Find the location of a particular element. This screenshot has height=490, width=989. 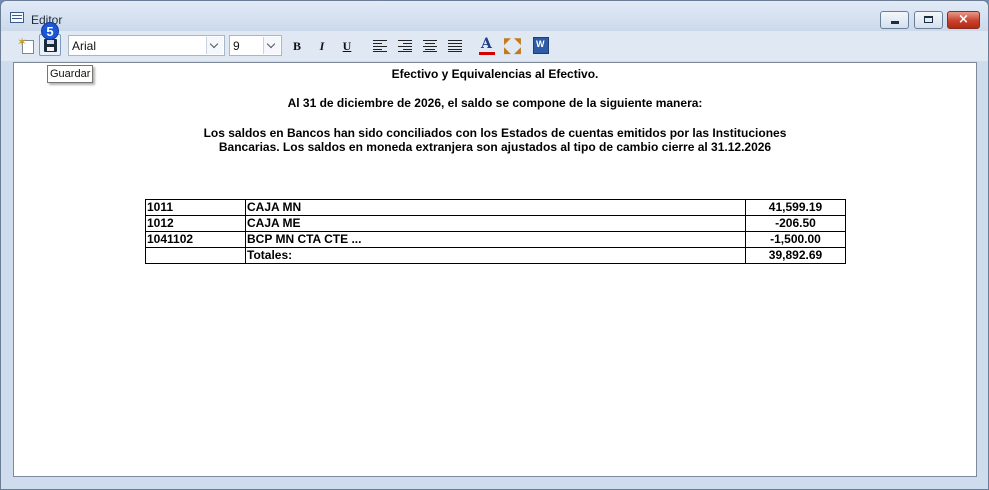

close-button: × is located at coordinates (963, 20).